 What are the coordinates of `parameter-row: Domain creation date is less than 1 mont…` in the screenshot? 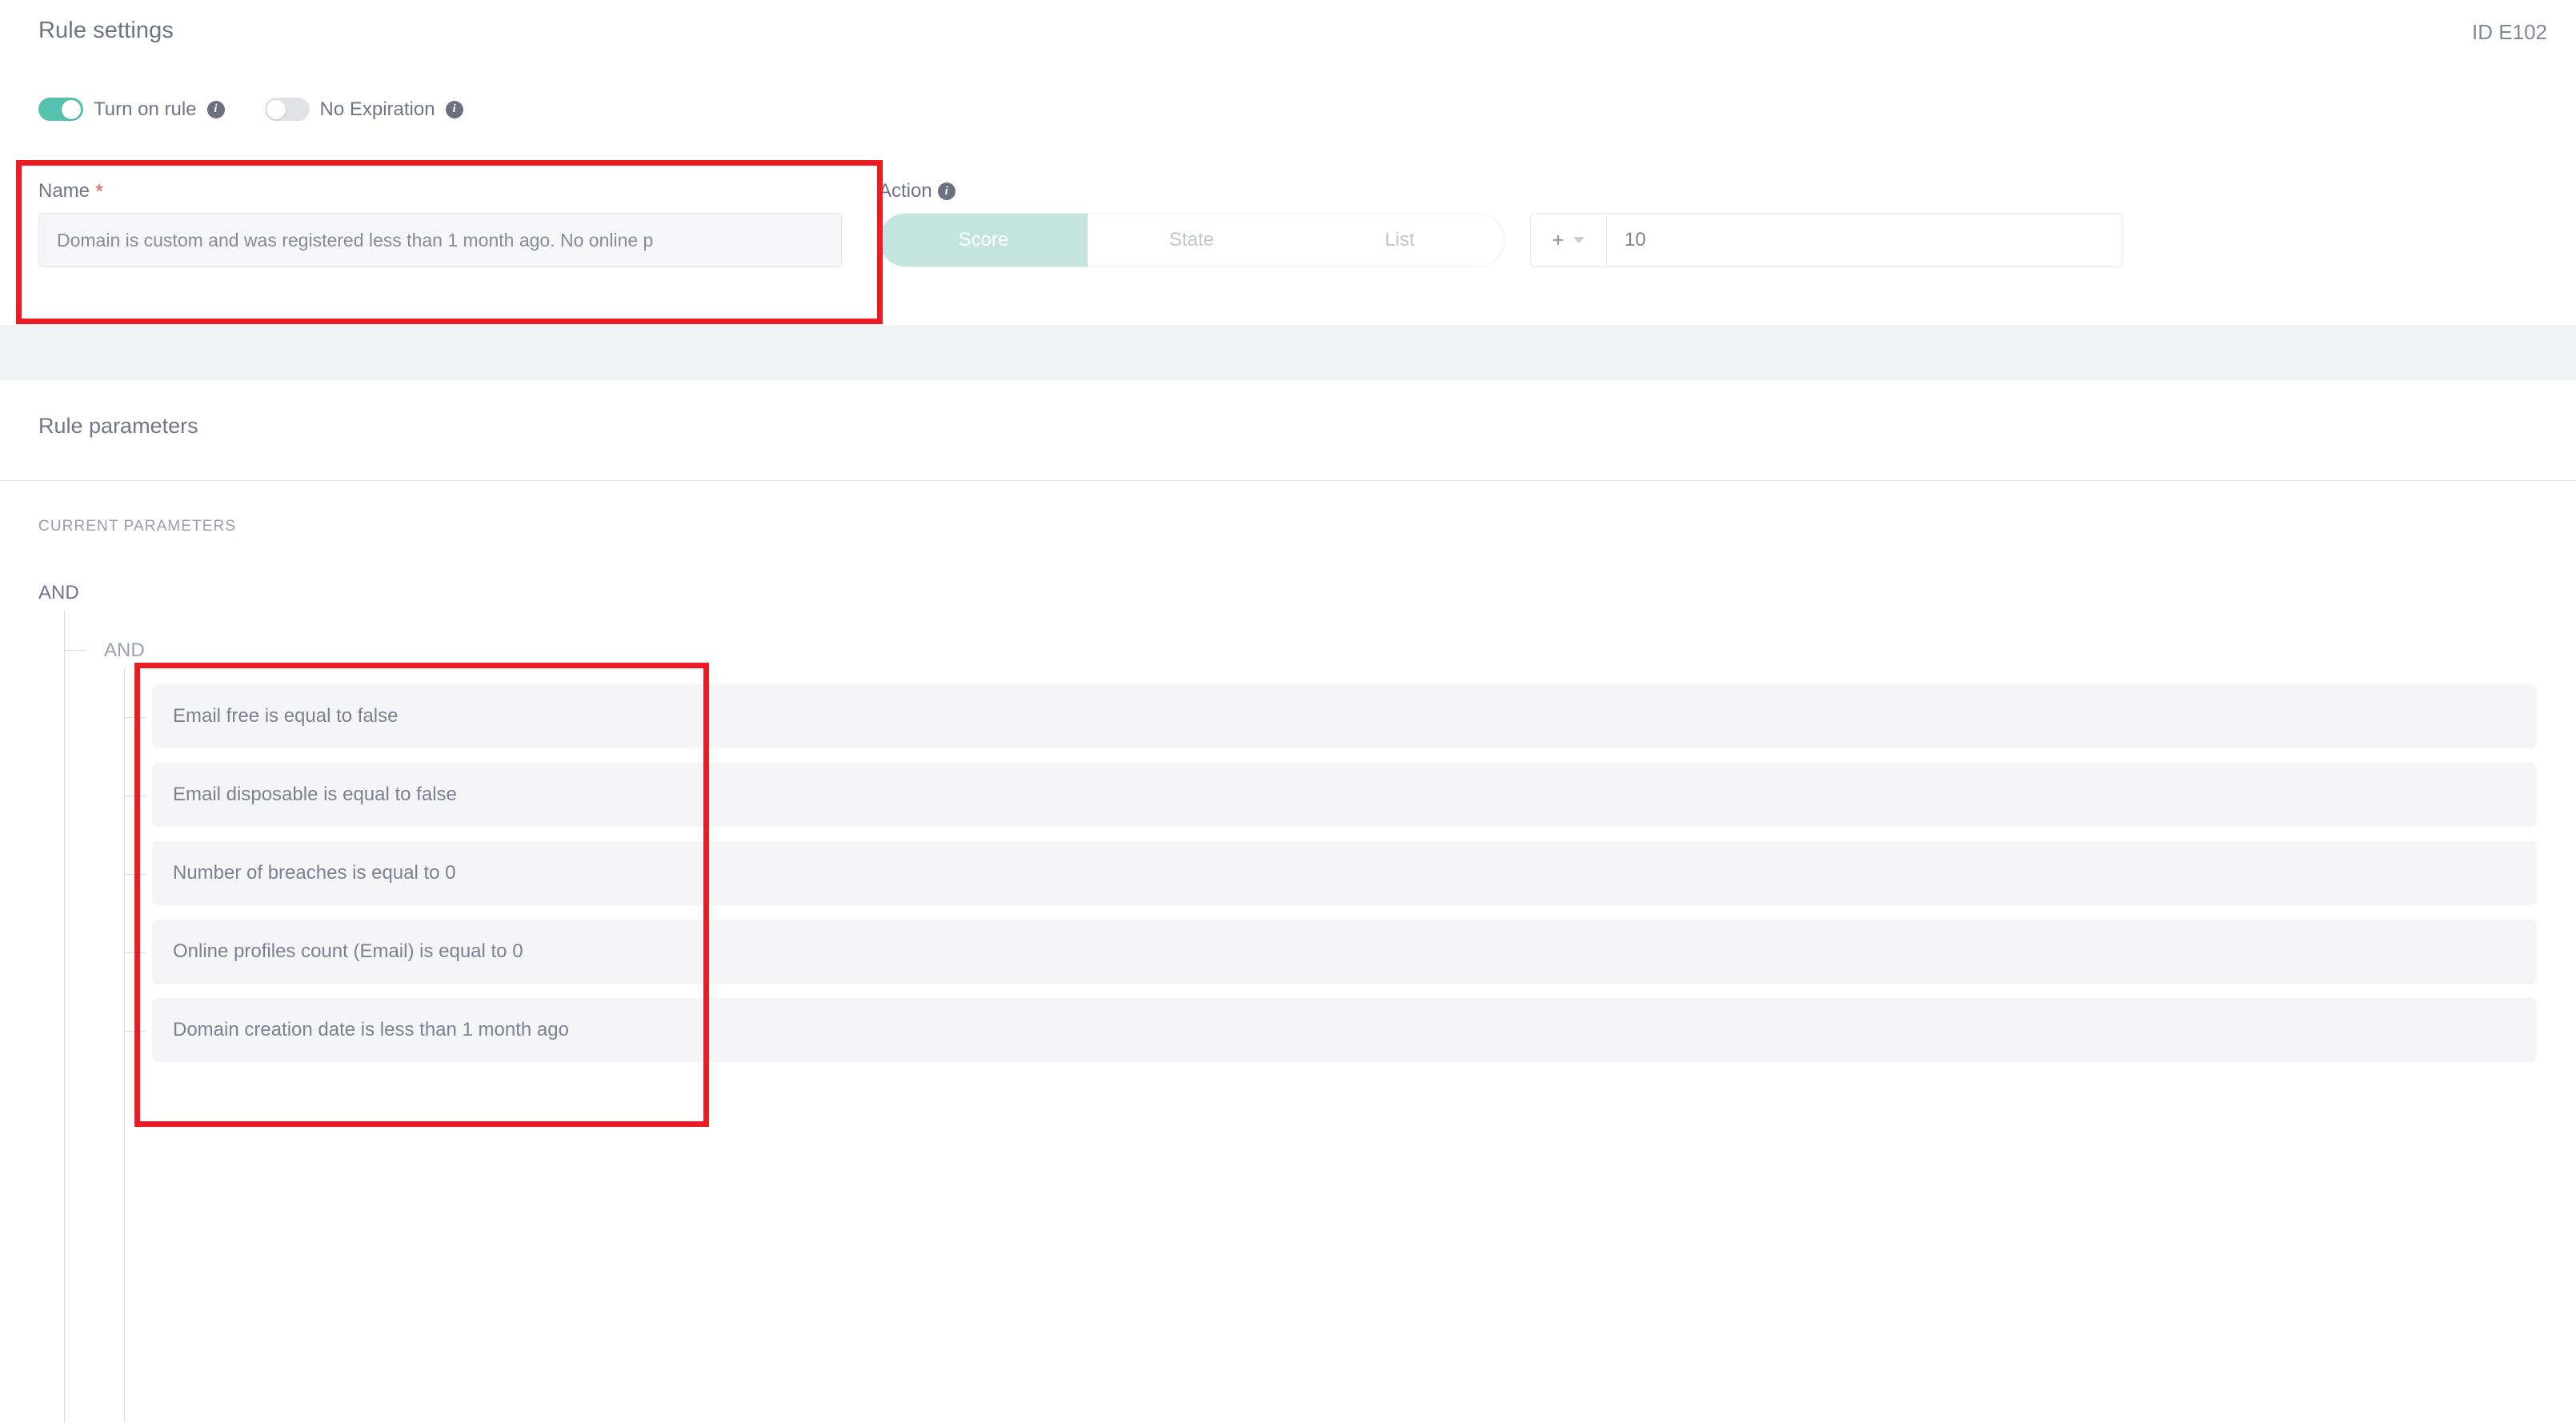 It's located at (1344, 1030).